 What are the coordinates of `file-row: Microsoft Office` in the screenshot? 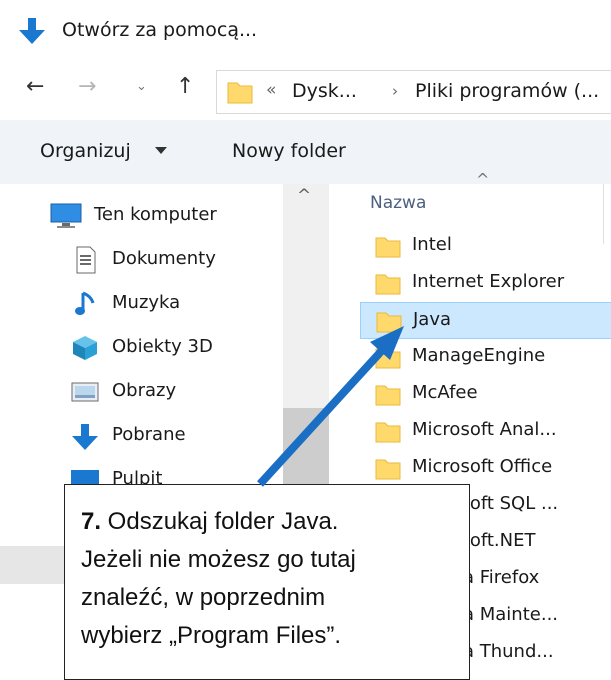 It's located at (485, 468).